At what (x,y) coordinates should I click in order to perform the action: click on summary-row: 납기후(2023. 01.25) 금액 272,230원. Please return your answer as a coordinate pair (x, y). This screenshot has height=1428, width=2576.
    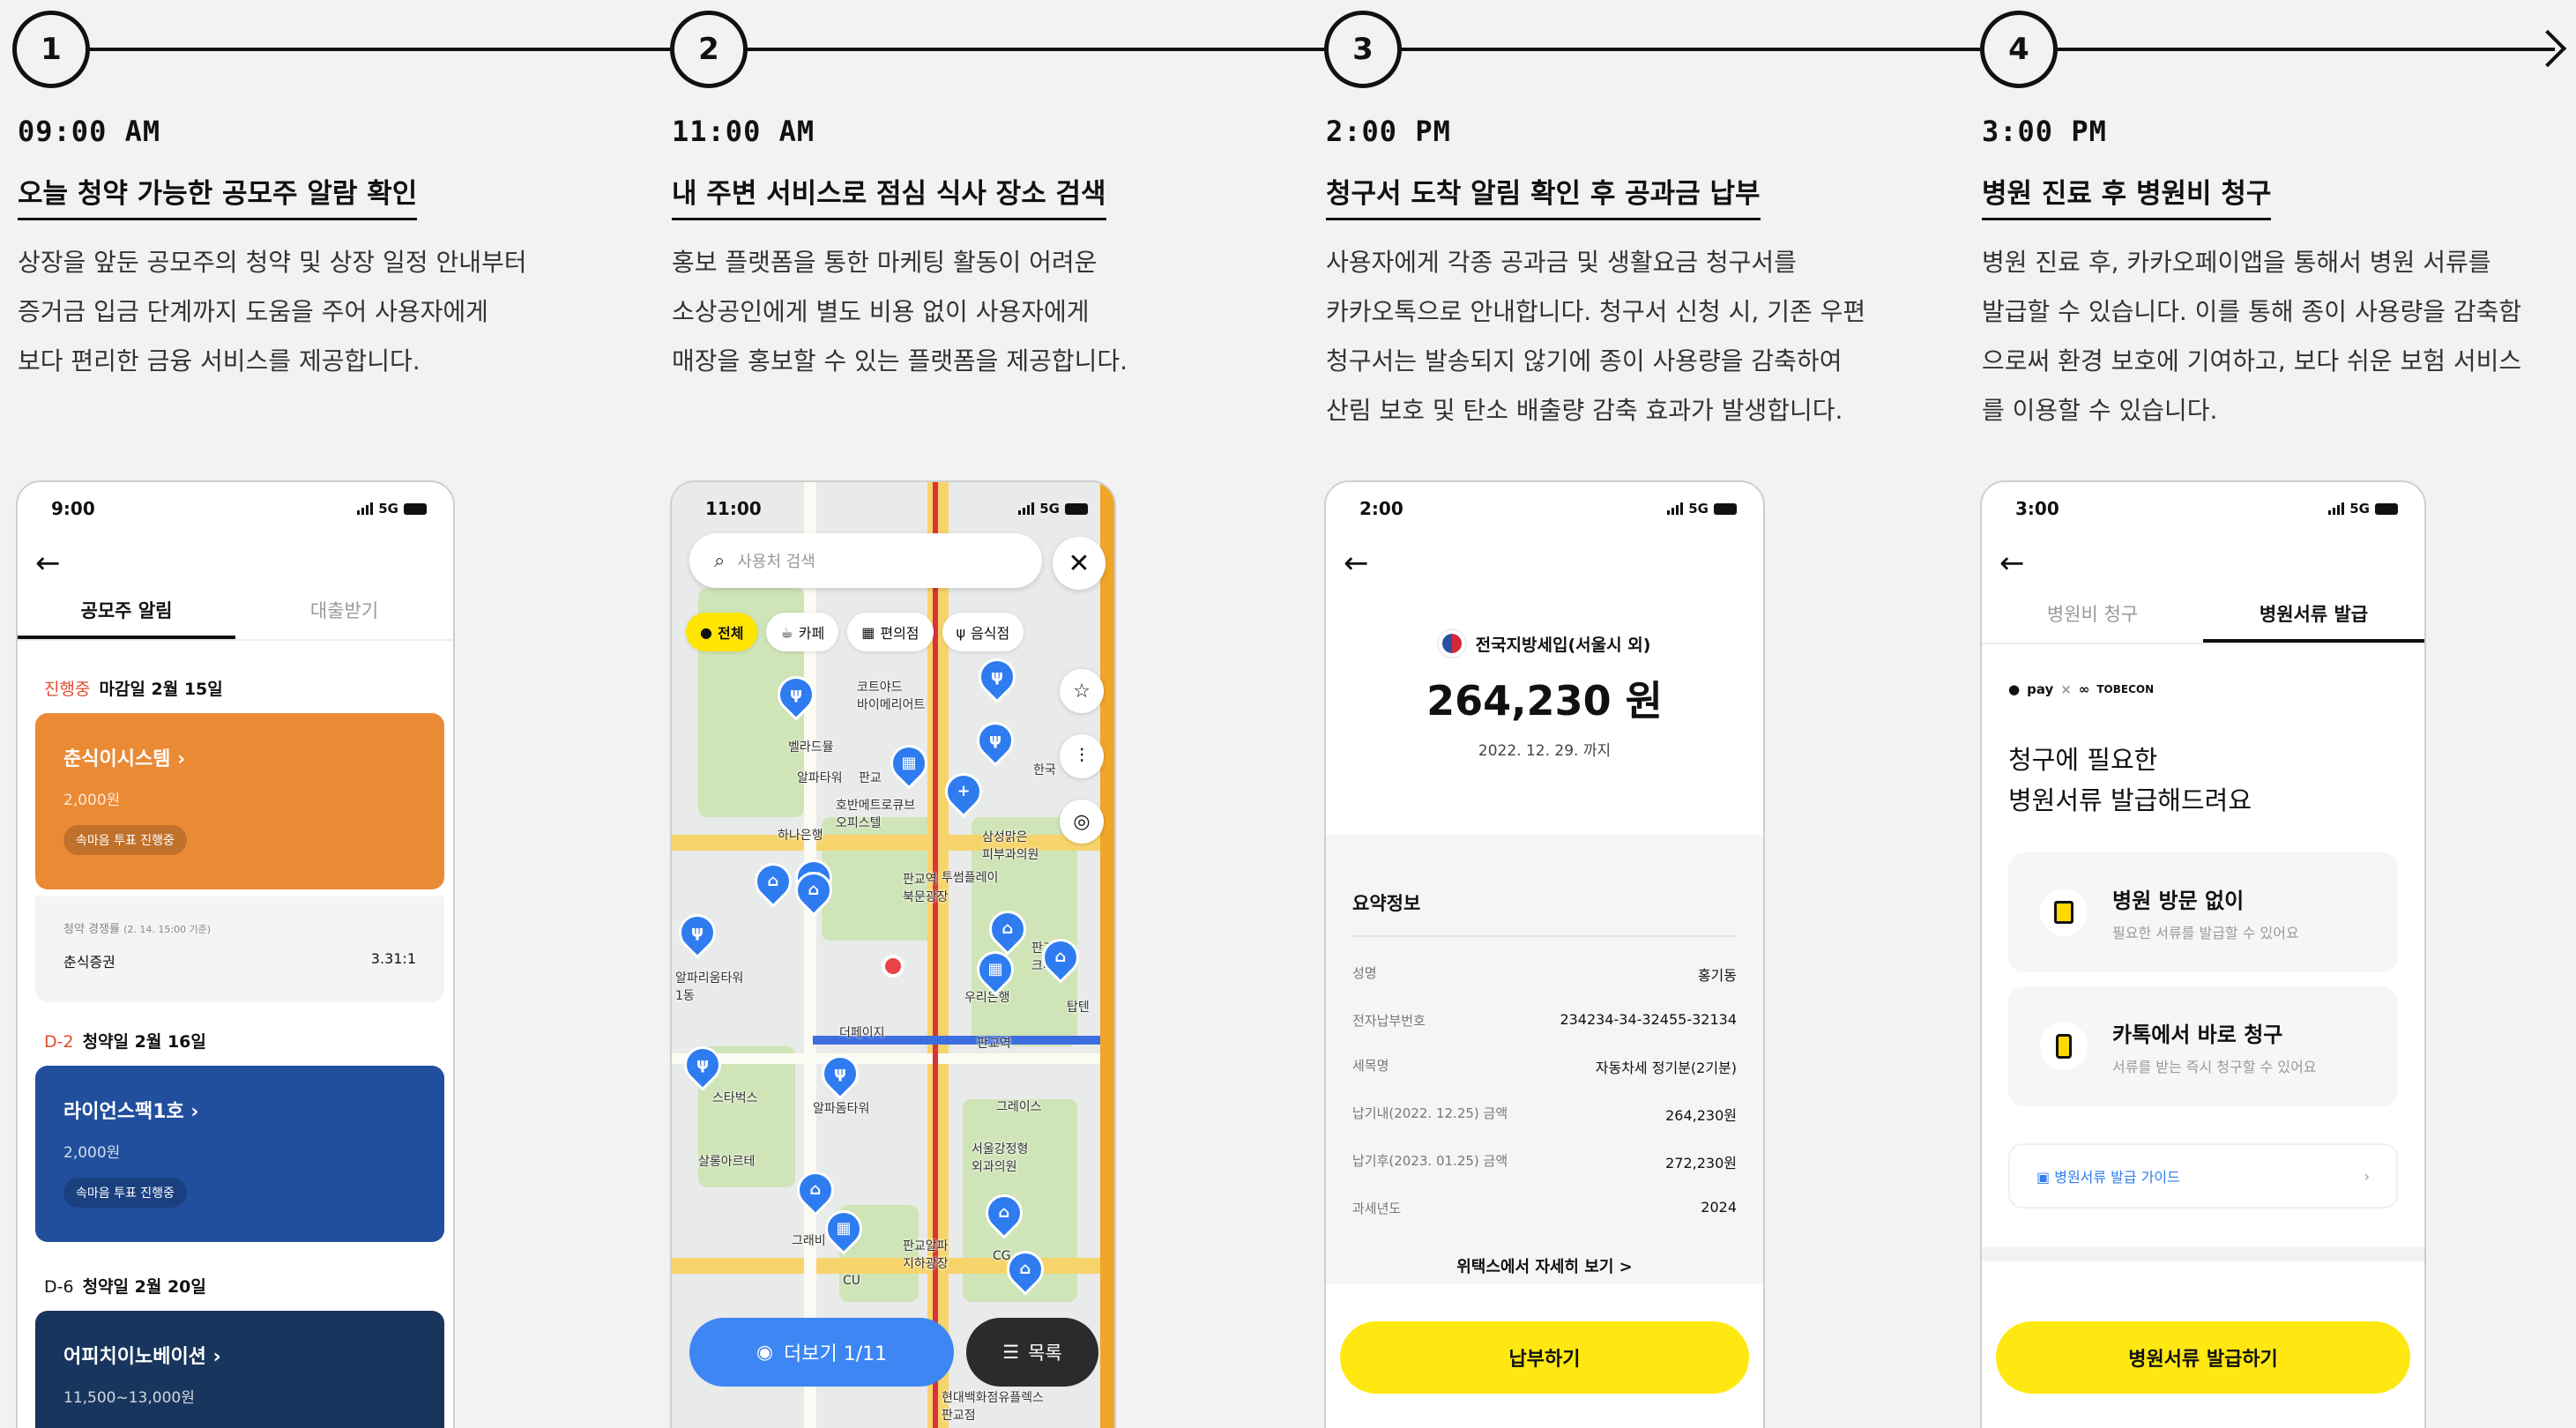
    Looking at the image, I should click on (1544, 1162).